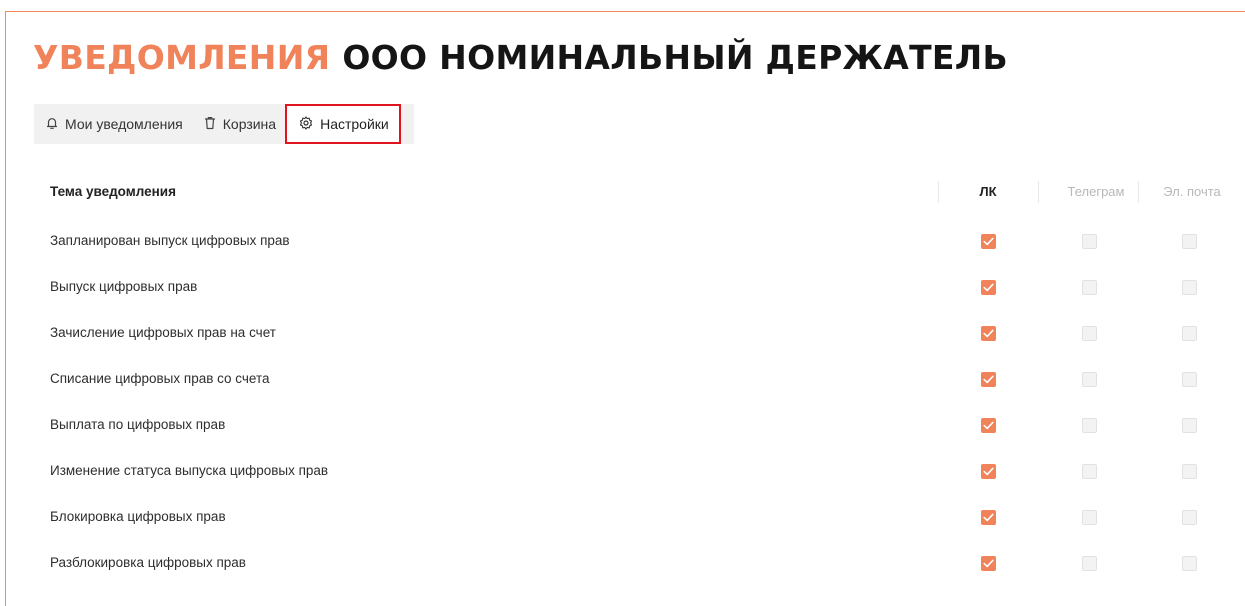  I want to click on tab-label: Корзина, so click(249, 124).